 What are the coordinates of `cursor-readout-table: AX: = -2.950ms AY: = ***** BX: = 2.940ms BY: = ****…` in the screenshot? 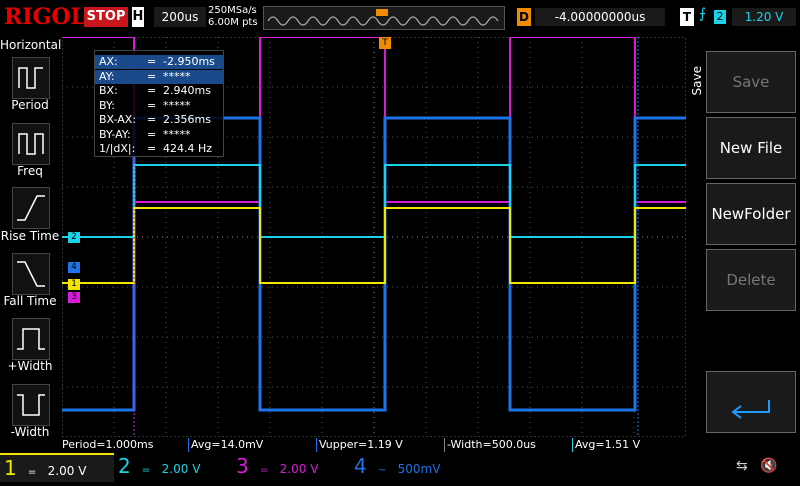 It's located at (159, 103).